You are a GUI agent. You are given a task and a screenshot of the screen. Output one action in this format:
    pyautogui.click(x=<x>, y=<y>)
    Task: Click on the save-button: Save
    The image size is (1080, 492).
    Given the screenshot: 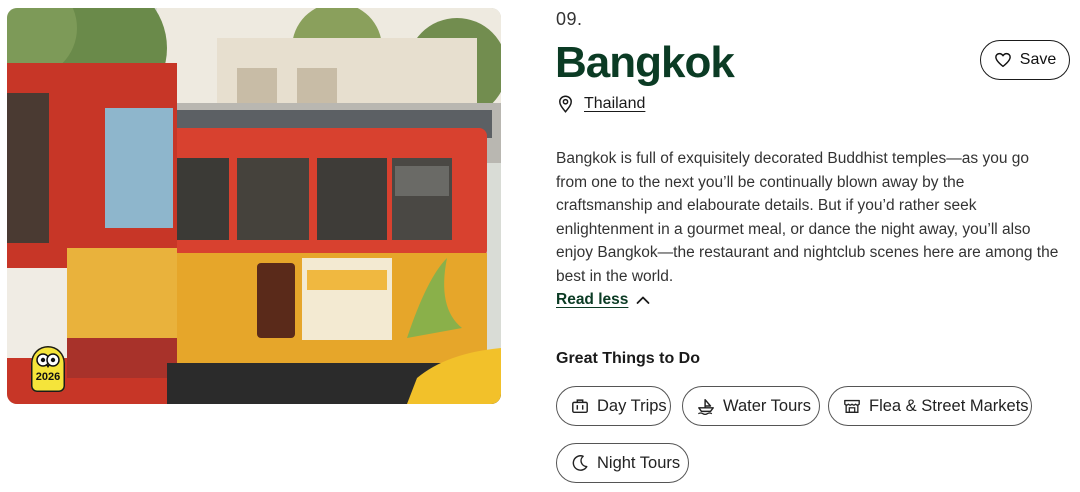 What is the action you would take?
    pyautogui.click(x=1025, y=60)
    